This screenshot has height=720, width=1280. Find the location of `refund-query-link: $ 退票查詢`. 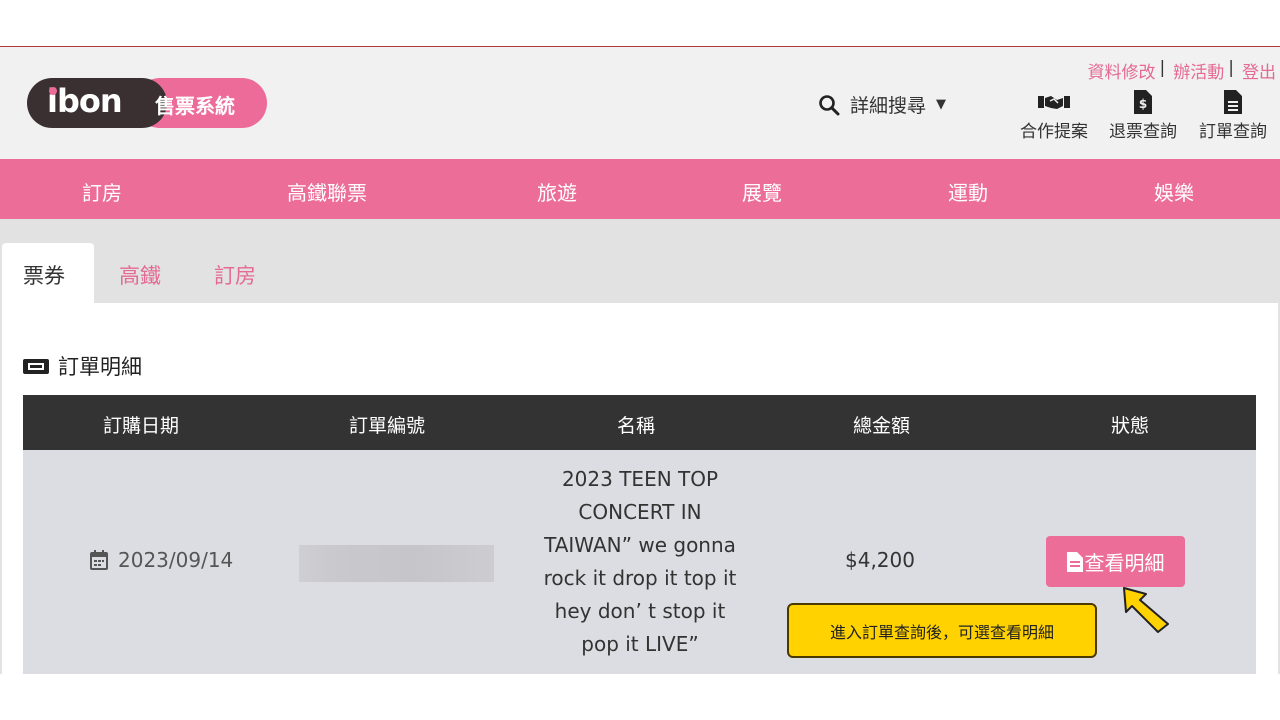

refund-query-link: $ 退票查詢 is located at coordinates (1143, 116).